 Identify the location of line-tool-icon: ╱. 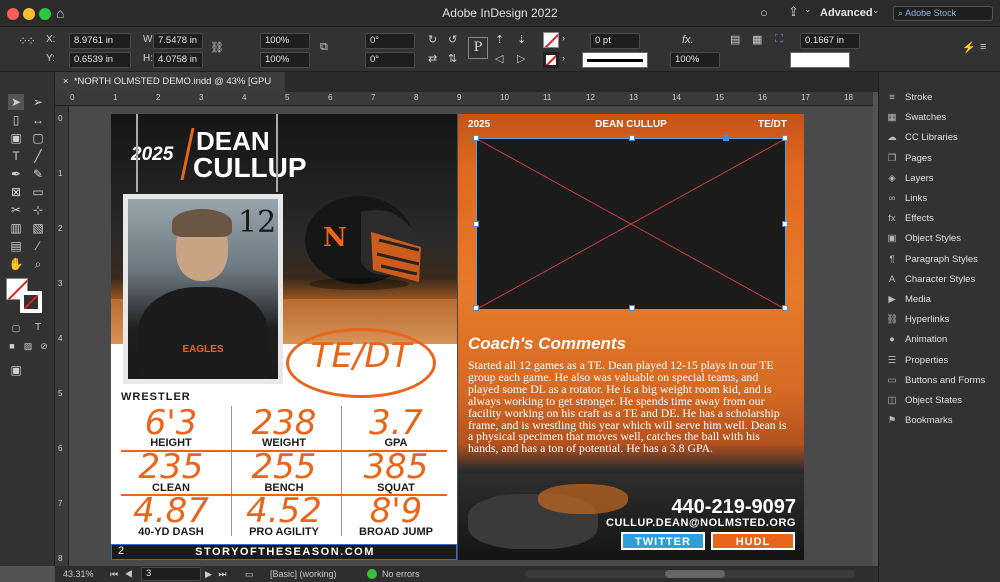
(38, 156).